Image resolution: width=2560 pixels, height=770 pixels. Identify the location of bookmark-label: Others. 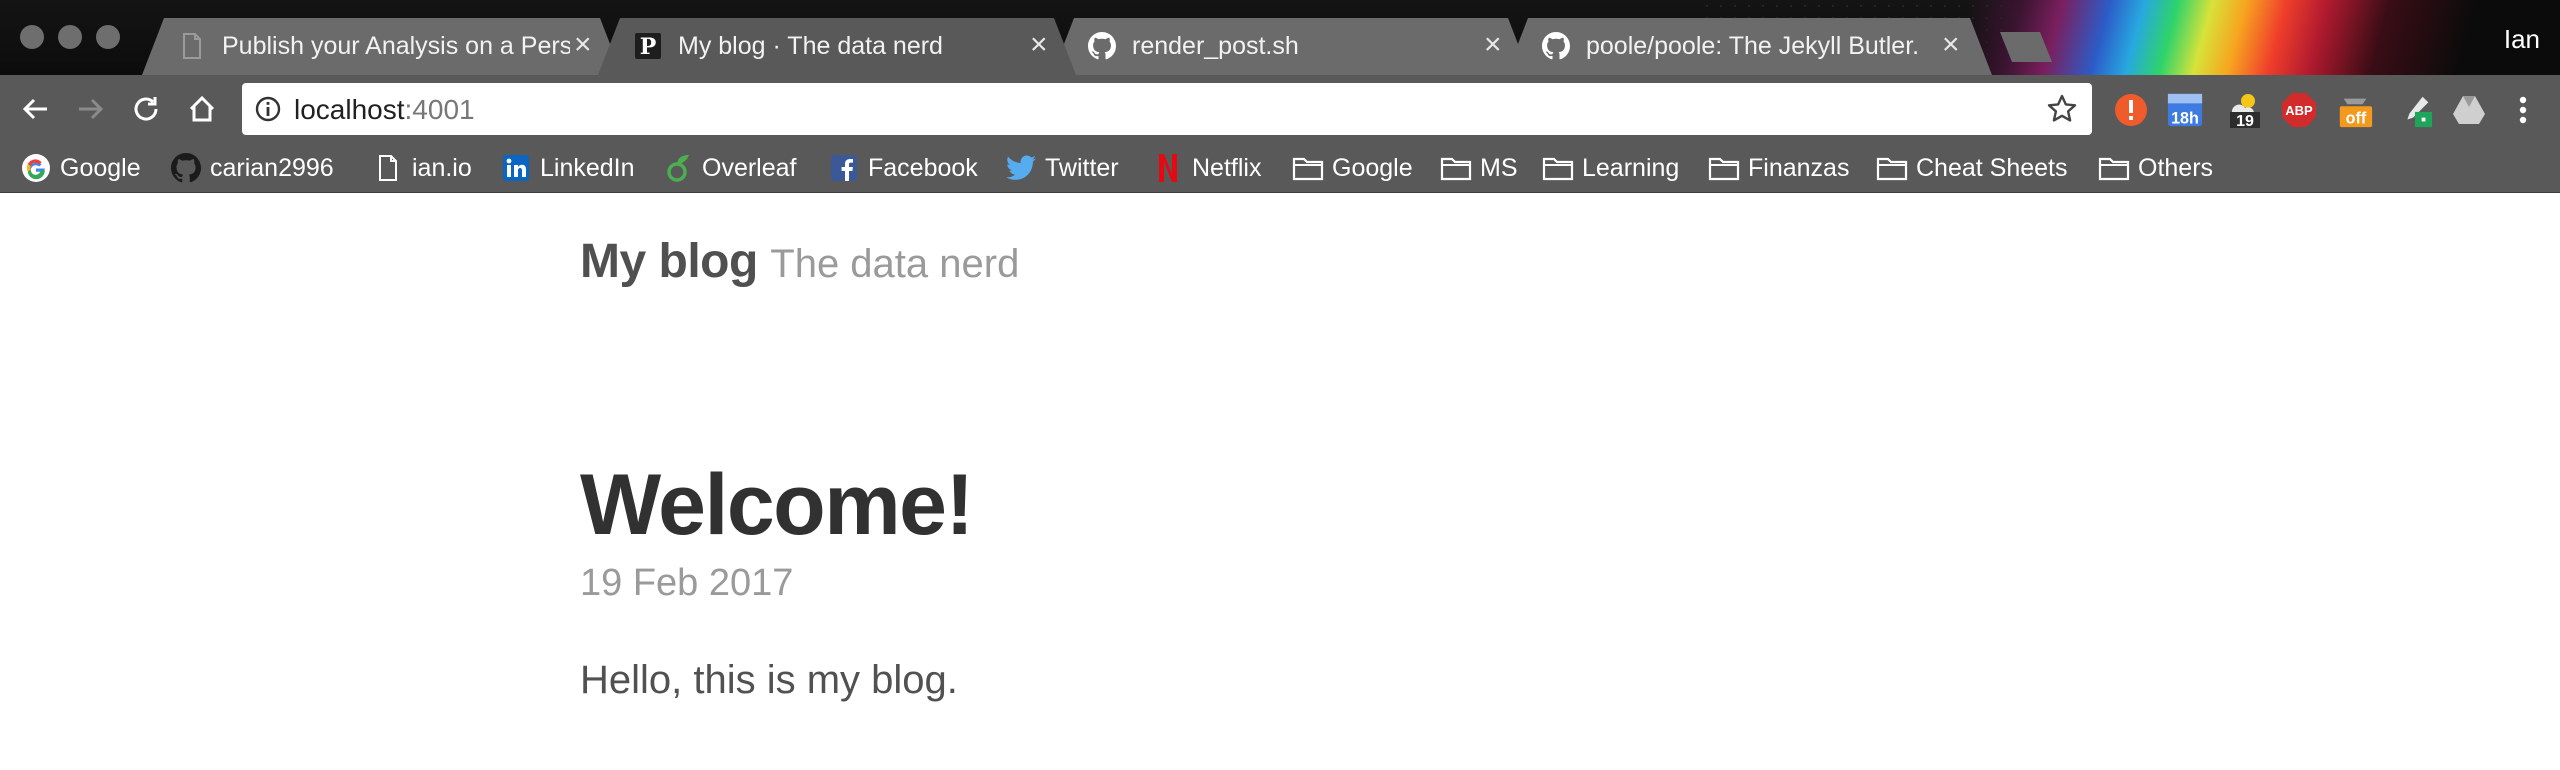
(2176, 167).